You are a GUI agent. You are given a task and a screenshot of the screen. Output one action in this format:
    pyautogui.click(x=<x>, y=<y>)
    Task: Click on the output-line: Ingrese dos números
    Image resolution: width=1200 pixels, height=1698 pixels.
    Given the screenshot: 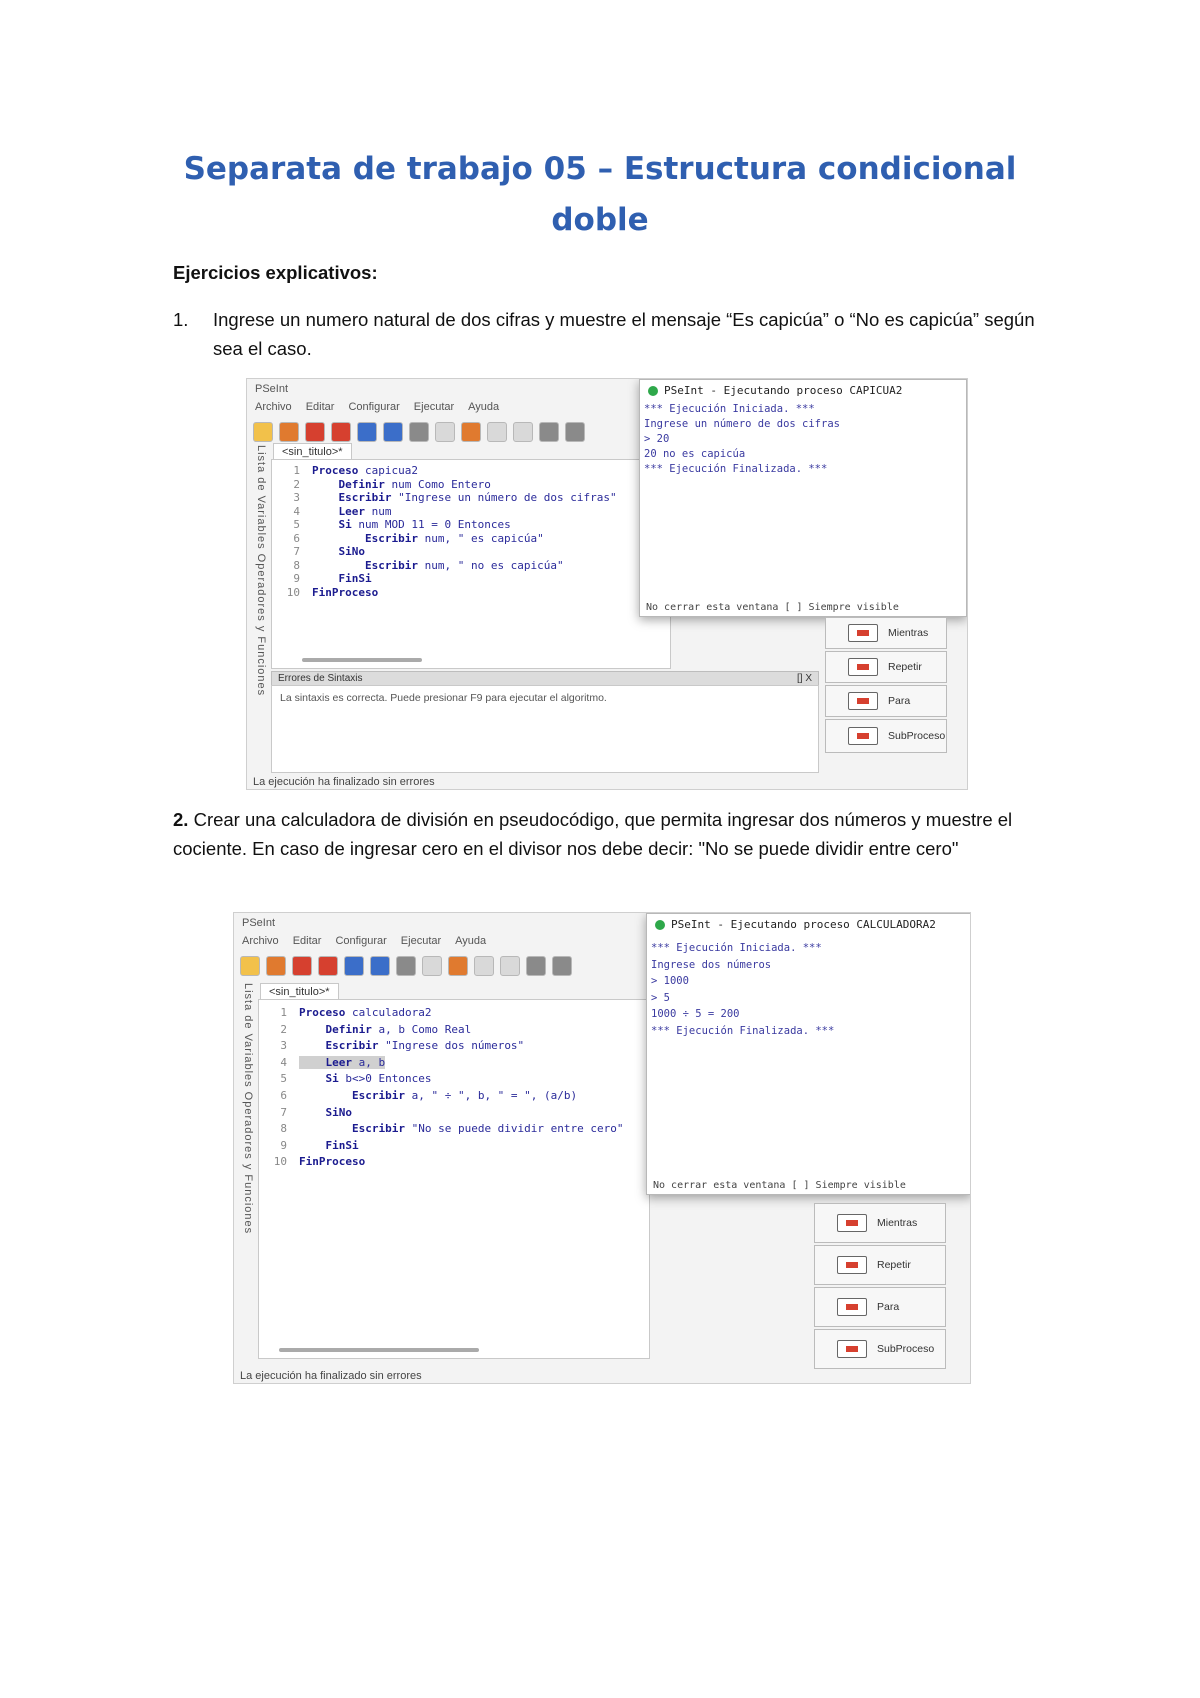 What is the action you would take?
    pyautogui.click(x=711, y=964)
    